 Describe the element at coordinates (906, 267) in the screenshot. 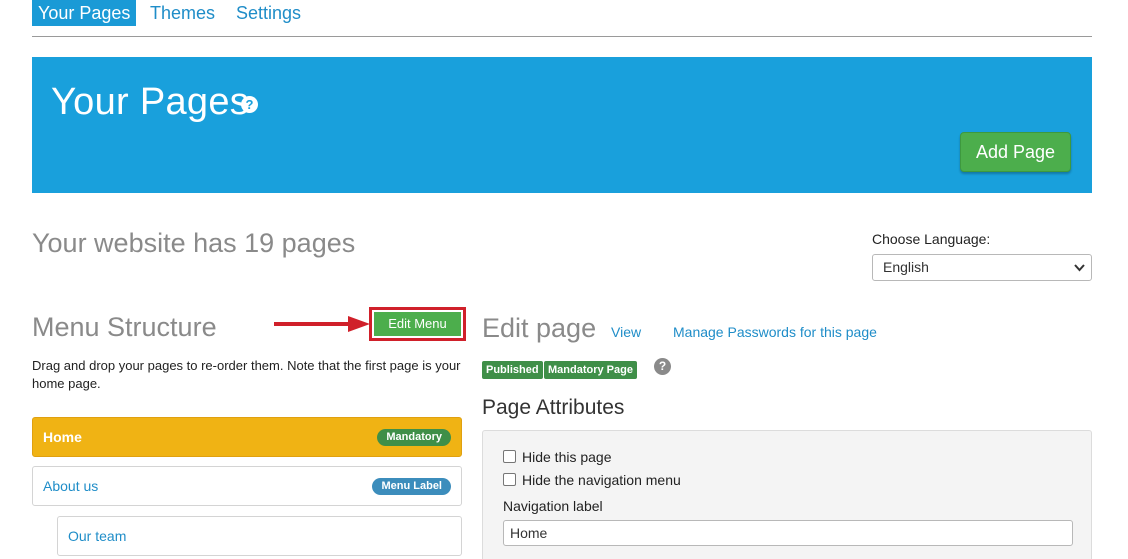

I see `language-selected-value: English` at that location.